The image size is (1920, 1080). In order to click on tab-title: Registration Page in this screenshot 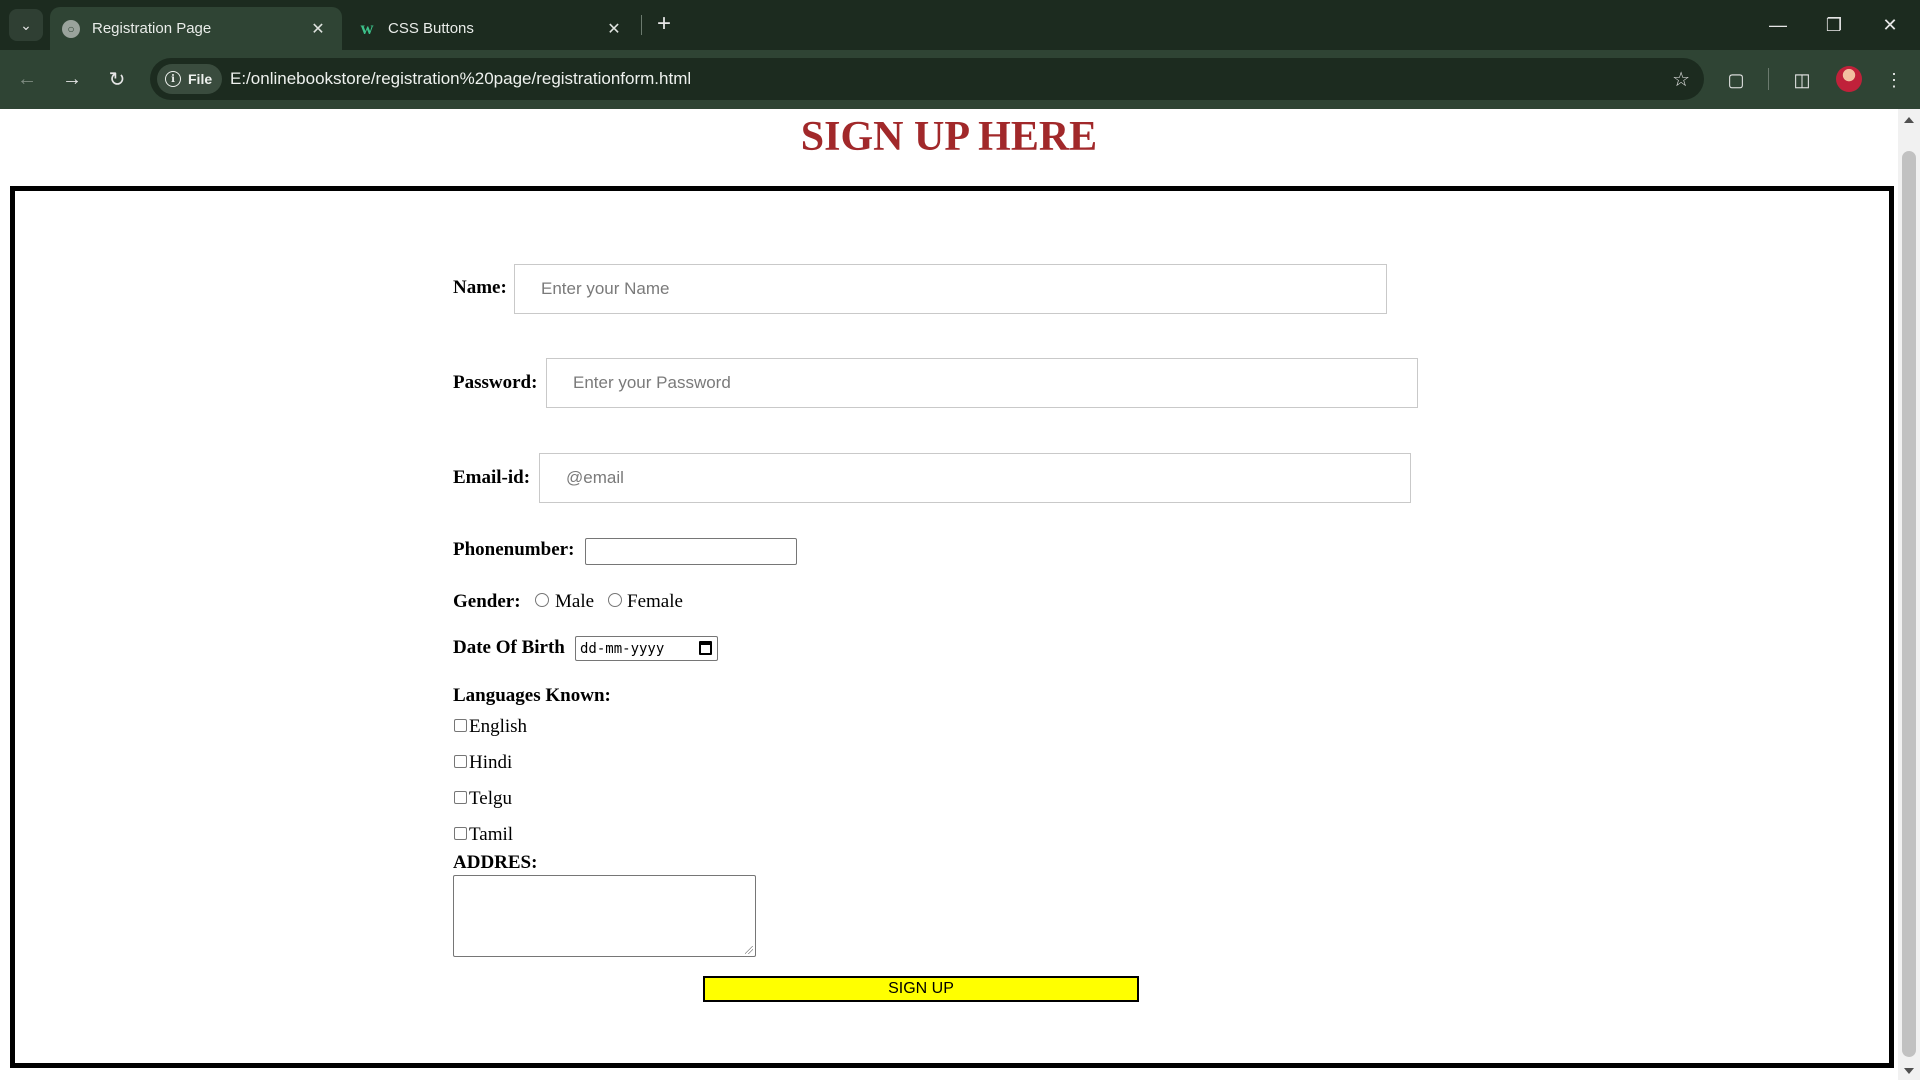, I will do `click(152, 28)`.